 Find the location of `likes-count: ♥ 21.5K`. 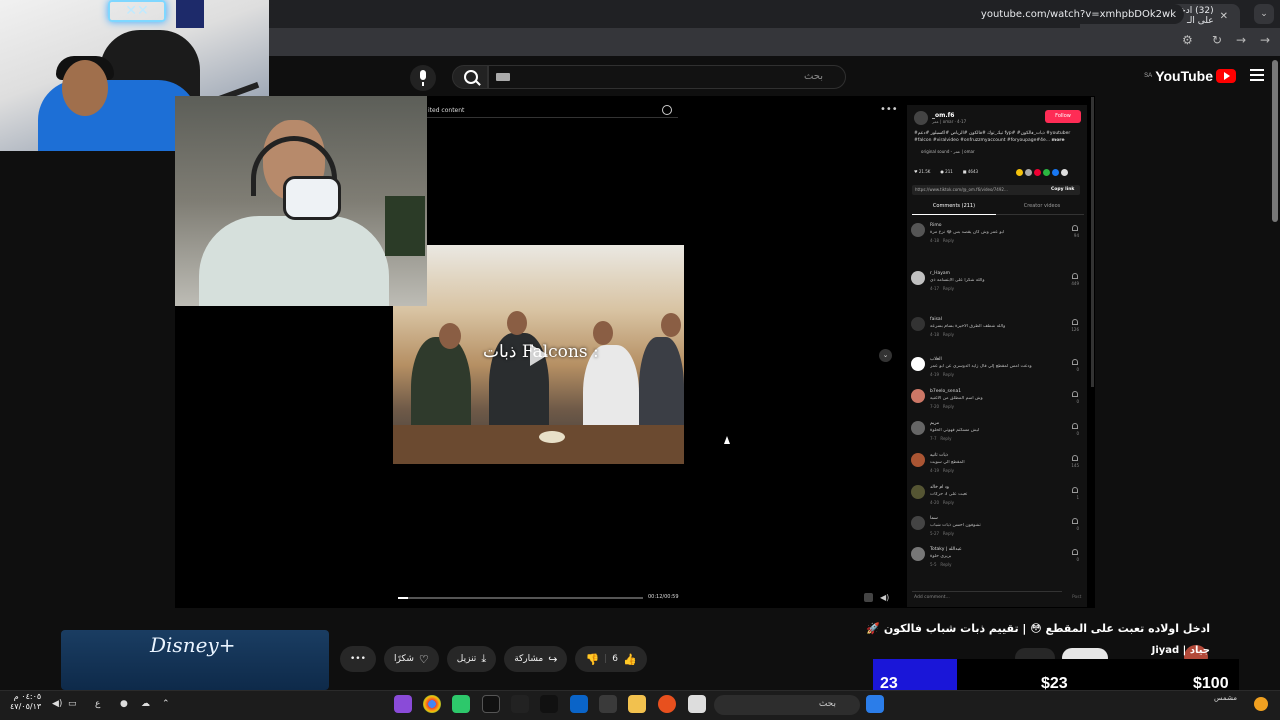

likes-count: ♥ 21.5K is located at coordinates (922, 171).